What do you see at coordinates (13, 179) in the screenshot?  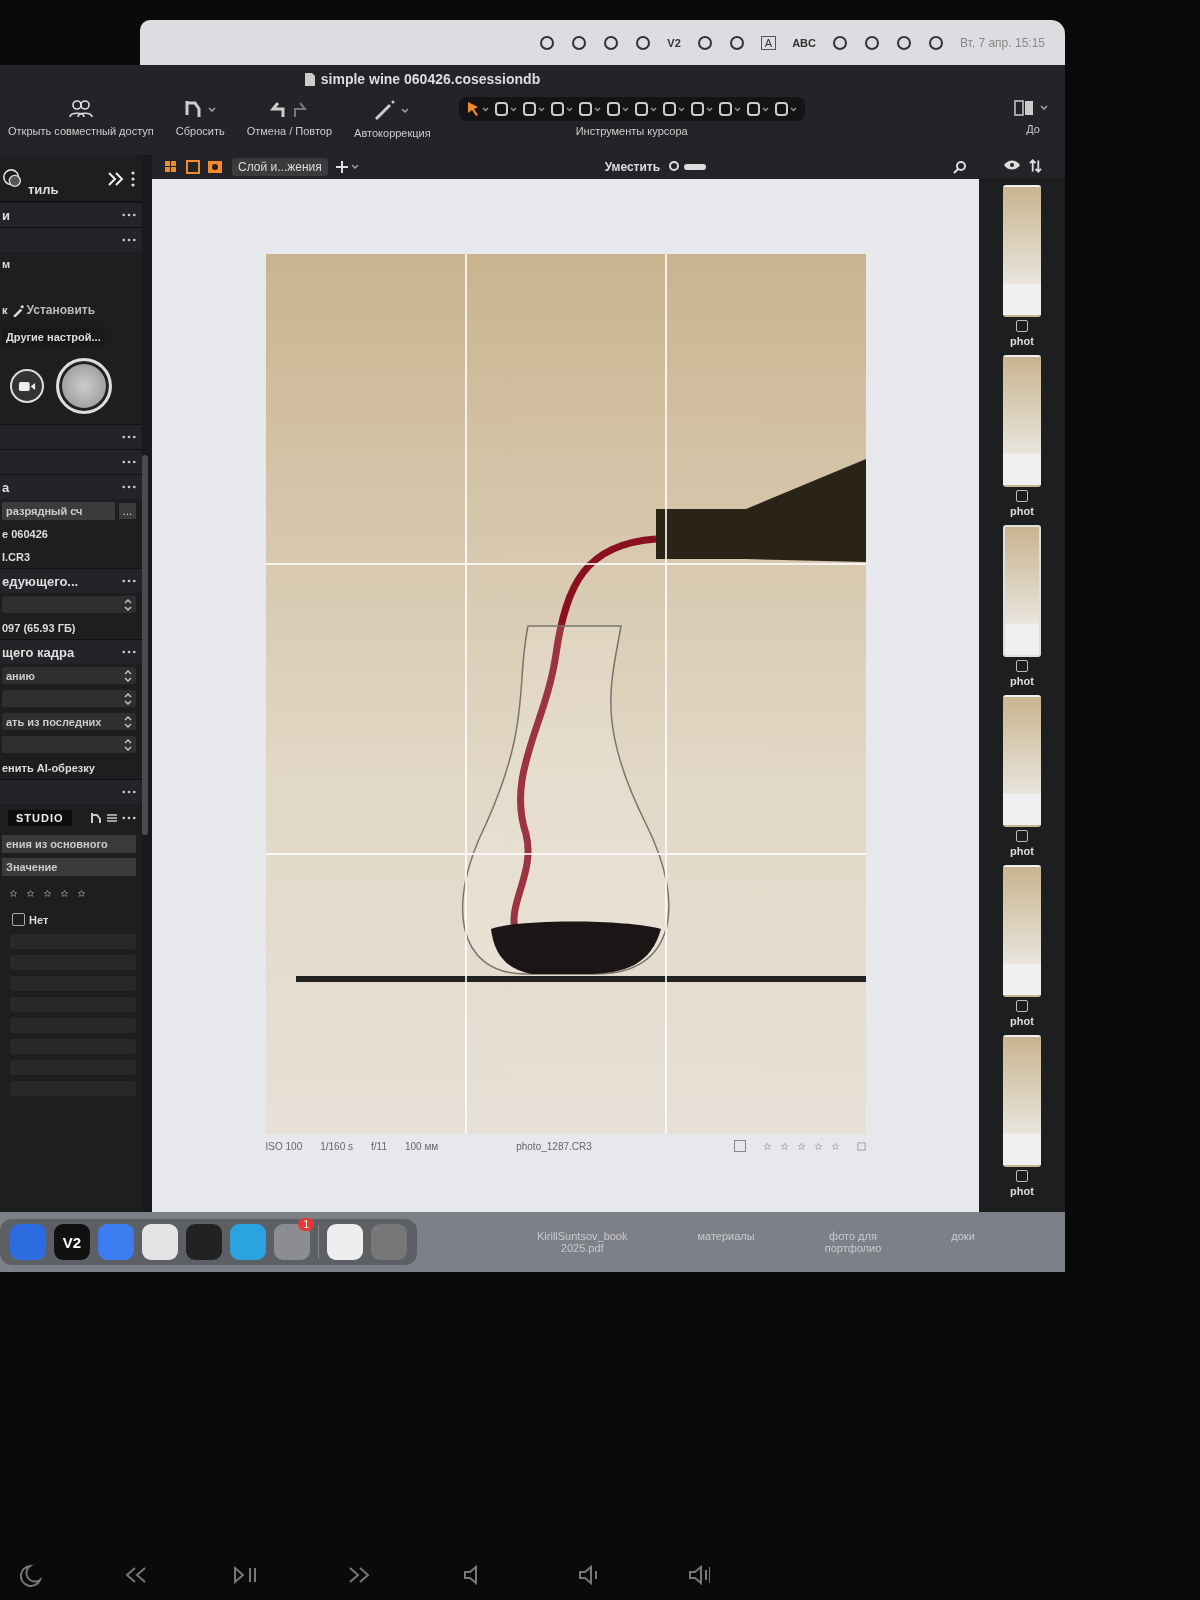 I see `style-icon` at bounding box center [13, 179].